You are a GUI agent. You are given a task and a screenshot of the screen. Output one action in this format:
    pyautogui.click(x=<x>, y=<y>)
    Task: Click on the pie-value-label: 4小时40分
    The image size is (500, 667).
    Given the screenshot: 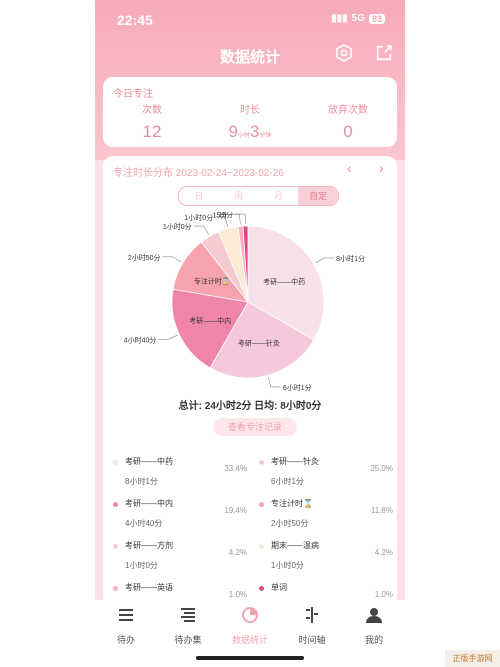 What is the action you would take?
    pyautogui.click(x=140, y=339)
    